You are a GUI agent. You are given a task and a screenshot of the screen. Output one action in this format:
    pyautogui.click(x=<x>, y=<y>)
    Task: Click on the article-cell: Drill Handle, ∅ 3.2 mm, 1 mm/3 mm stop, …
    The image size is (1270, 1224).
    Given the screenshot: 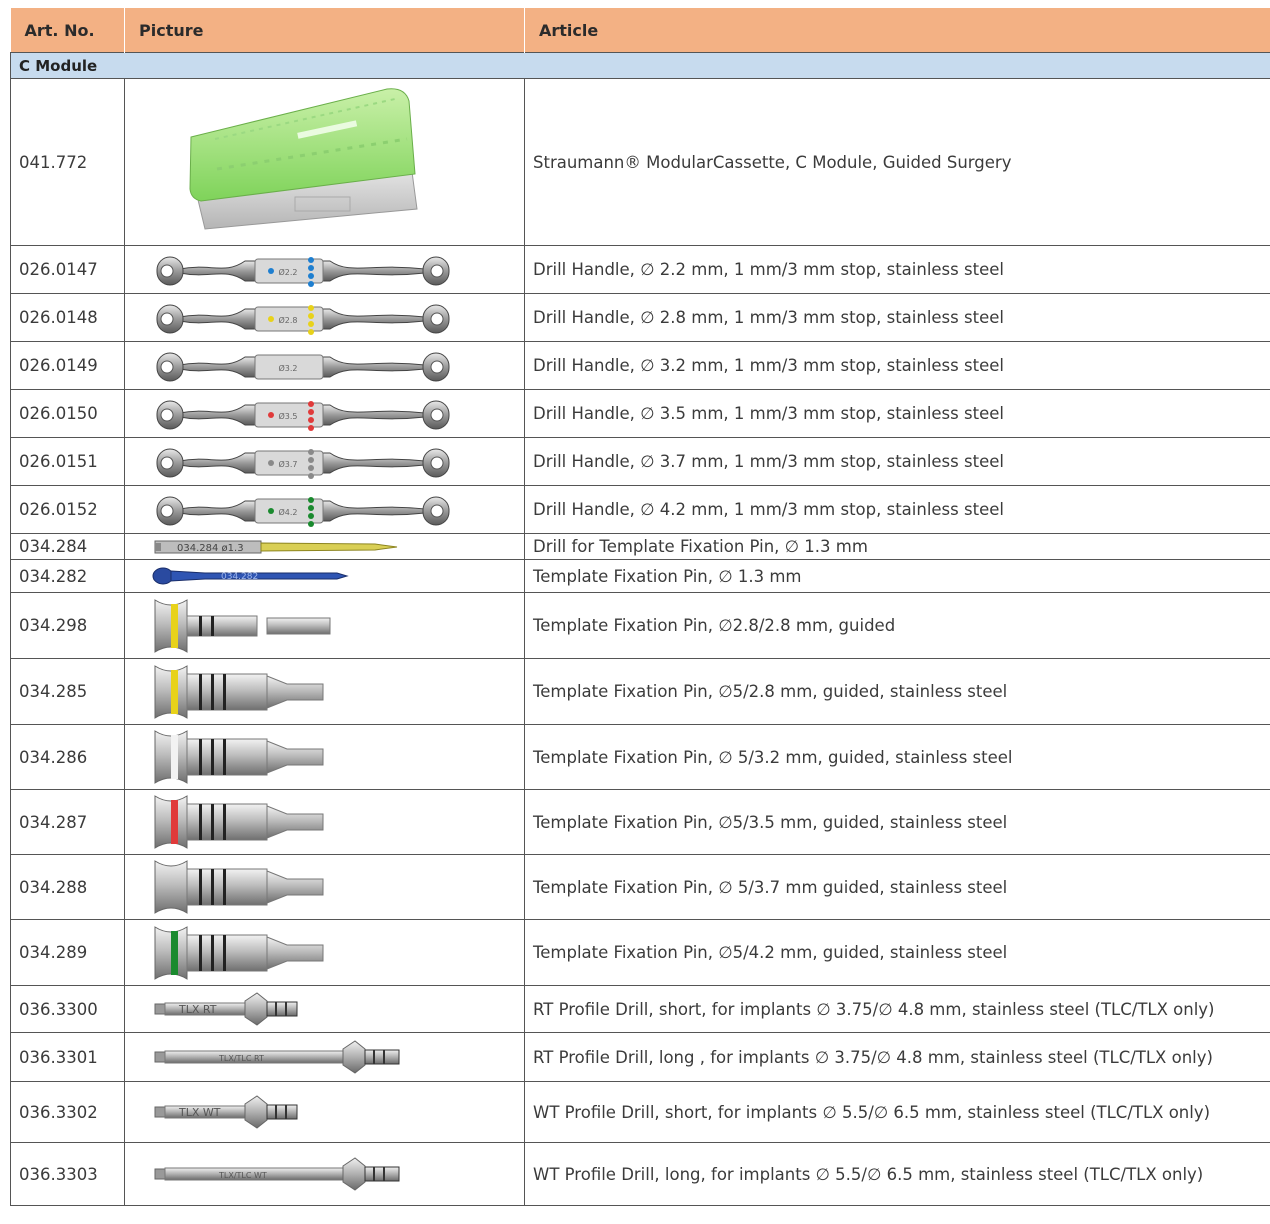 What is the action you would take?
    pyautogui.click(x=897, y=365)
    